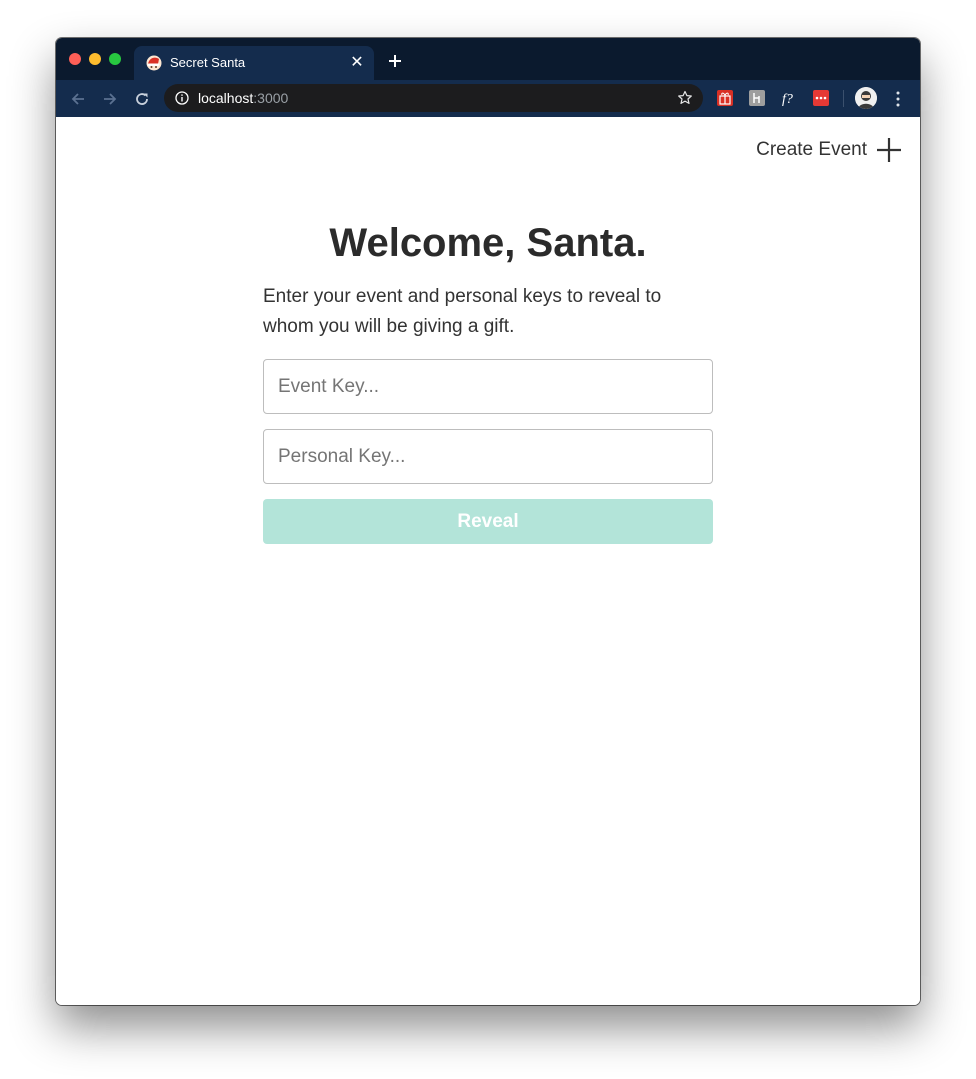 The width and height of the screenshot is (976, 1079). I want to click on info-icon, so click(182, 98).